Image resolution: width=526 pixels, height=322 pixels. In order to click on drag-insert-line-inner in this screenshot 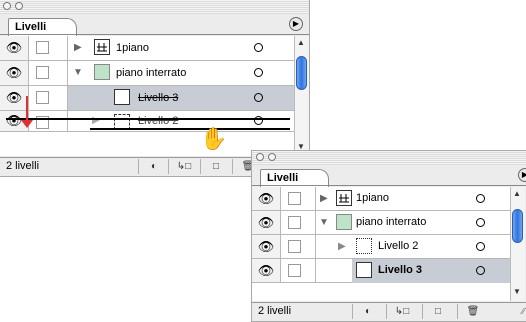, I will do `click(190, 129)`.